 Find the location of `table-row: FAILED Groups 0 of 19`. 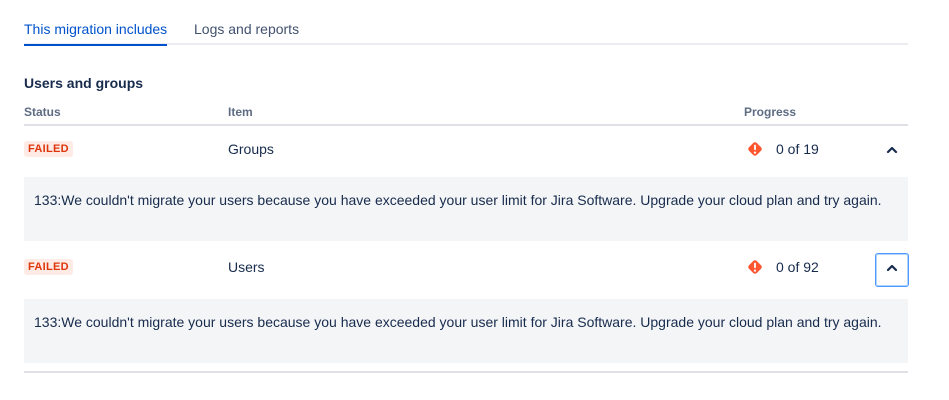

table-row: FAILED Groups 0 of 19 is located at coordinates (466, 152).